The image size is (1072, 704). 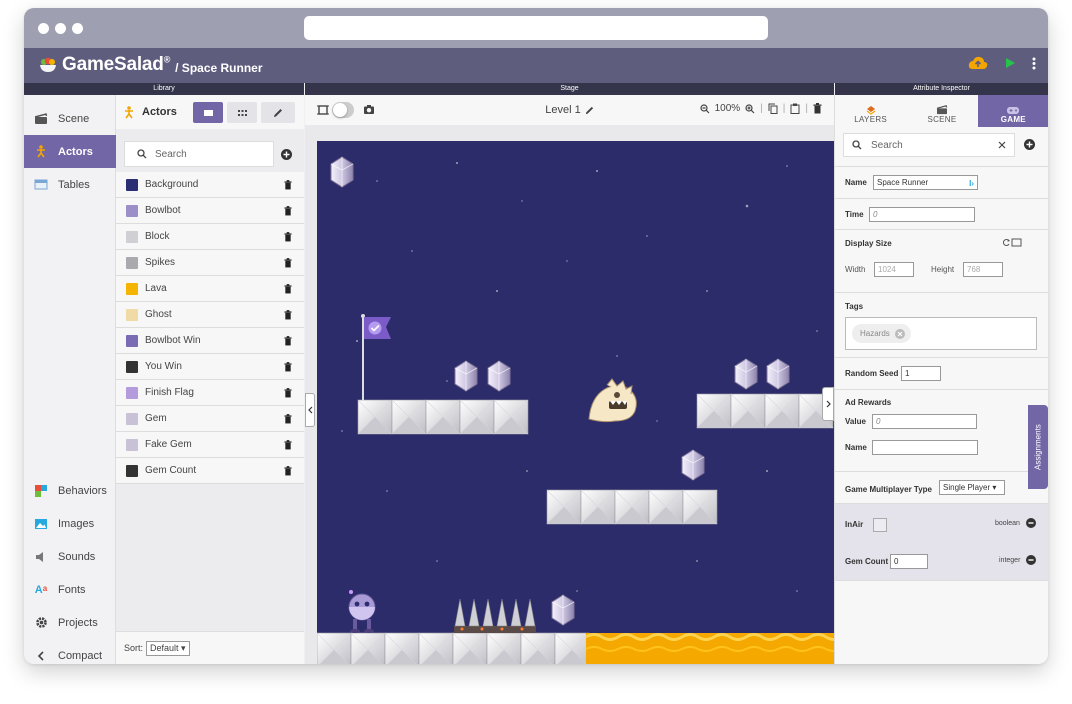 I want to click on gear-icon, so click(x=41, y=622).